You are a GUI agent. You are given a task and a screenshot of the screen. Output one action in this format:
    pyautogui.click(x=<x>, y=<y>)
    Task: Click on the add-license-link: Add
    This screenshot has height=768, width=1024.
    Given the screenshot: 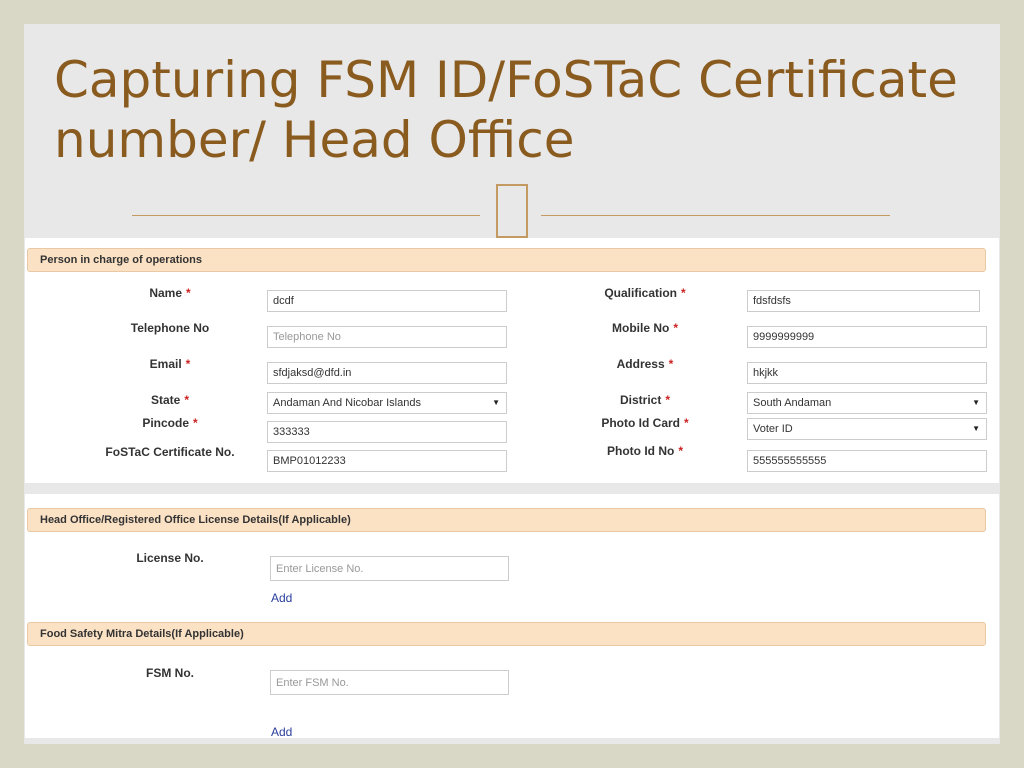 What is the action you would take?
    pyautogui.click(x=281, y=598)
    